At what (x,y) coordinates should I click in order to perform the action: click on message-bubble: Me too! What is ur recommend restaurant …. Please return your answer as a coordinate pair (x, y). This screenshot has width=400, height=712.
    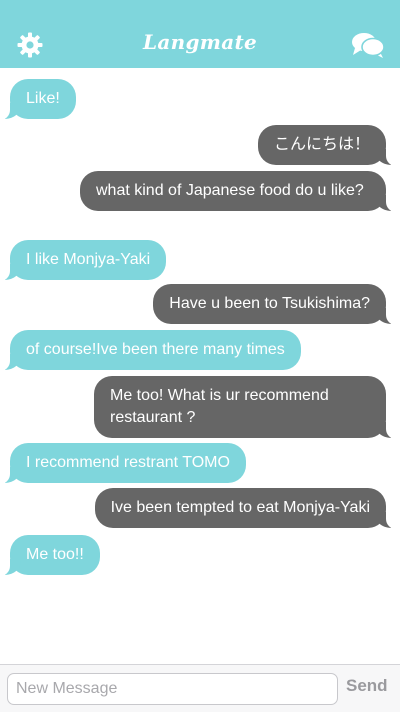
    Looking at the image, I should click on (245, 407).